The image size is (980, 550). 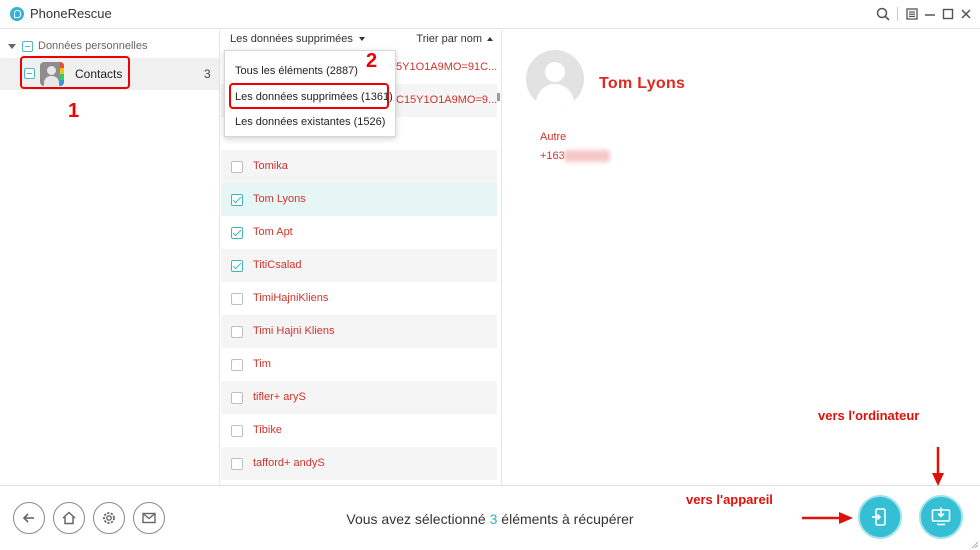 What do you see at coordinates (948, 14) in the screenshot?
I see `maximize-icon` at bounding box center [948, 14].